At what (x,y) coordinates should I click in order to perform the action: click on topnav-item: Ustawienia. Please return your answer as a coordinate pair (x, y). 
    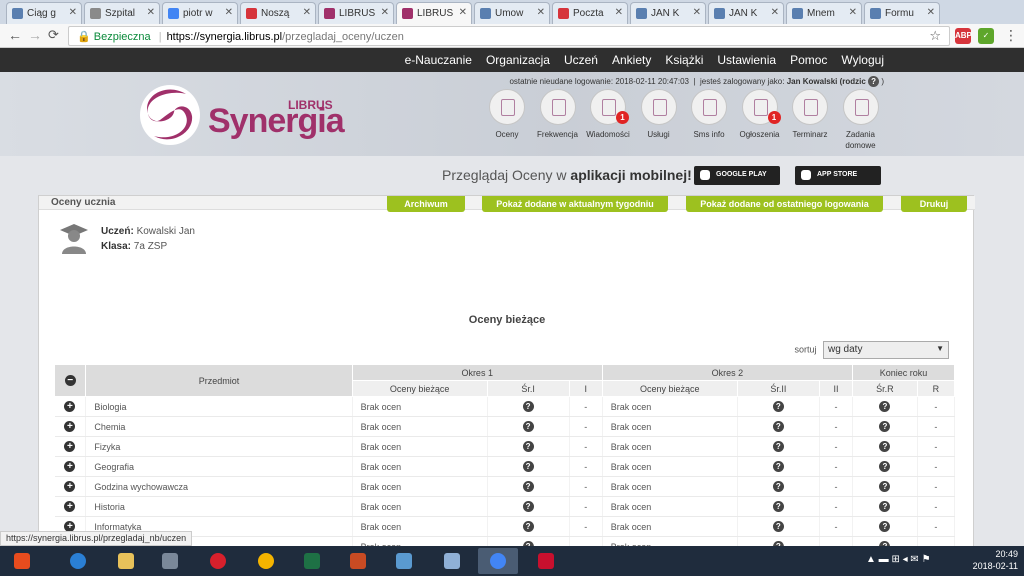
    Looking at the image, I should click on (746, 60).